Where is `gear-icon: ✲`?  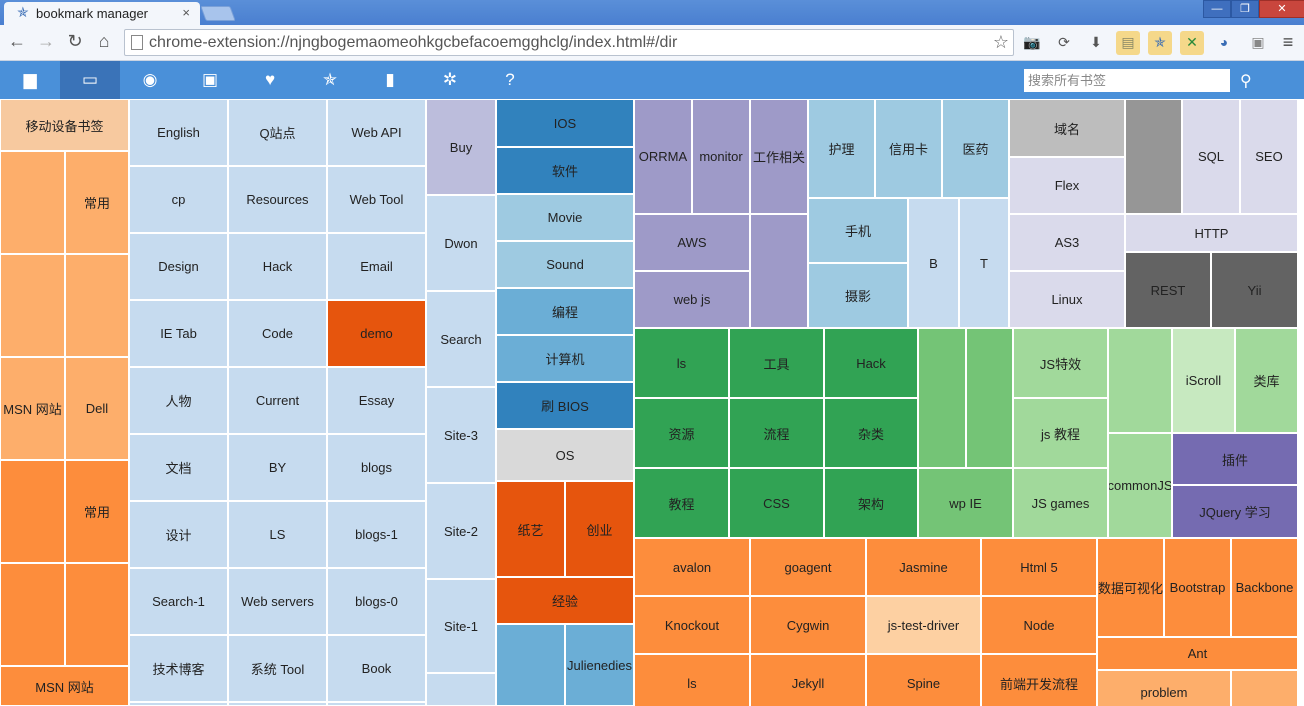 gear-icon: ✲ is located at coordinates (450, 80).